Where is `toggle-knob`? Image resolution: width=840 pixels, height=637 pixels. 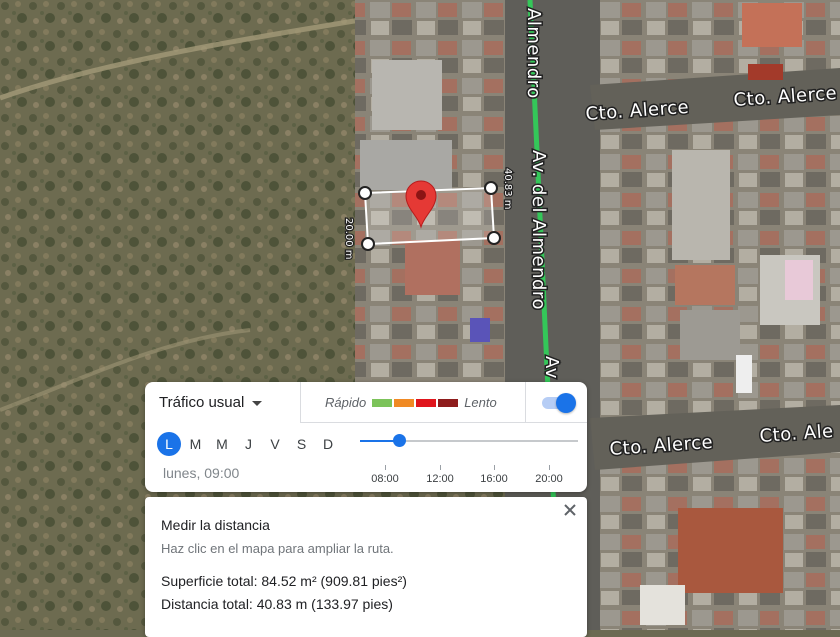 toggle-knob is located at coordinates (566, 403).